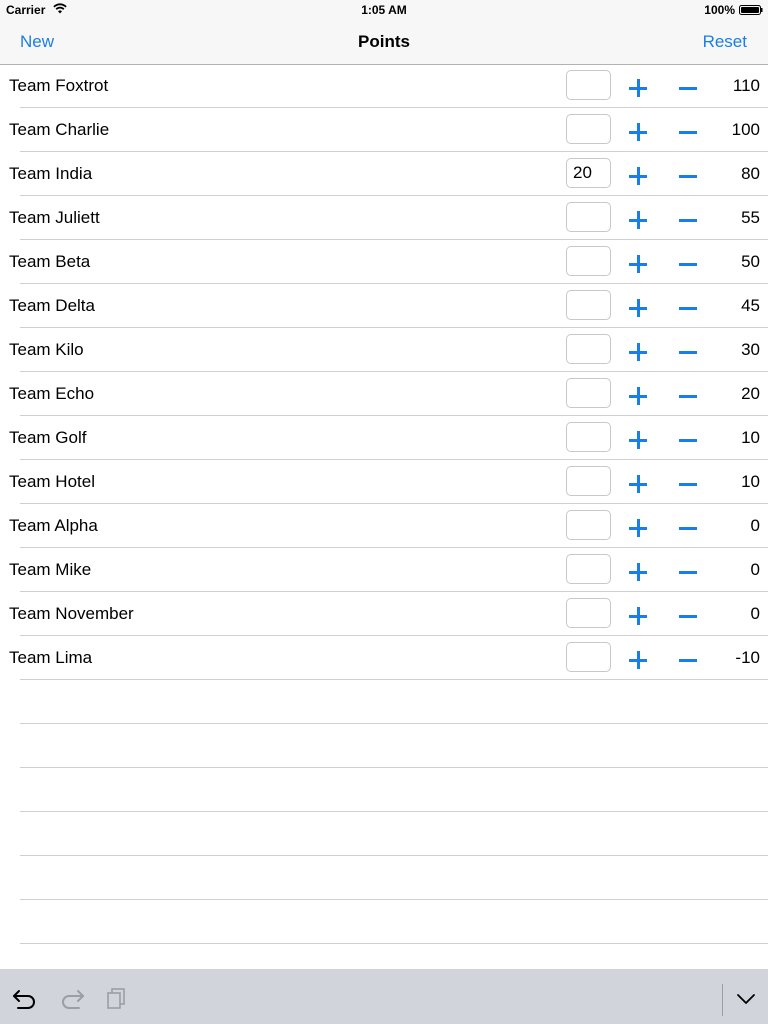  Describe the element at coordinates (384, 482) in the screenshot. I see `table-row: Team Hotel 10` at that location.